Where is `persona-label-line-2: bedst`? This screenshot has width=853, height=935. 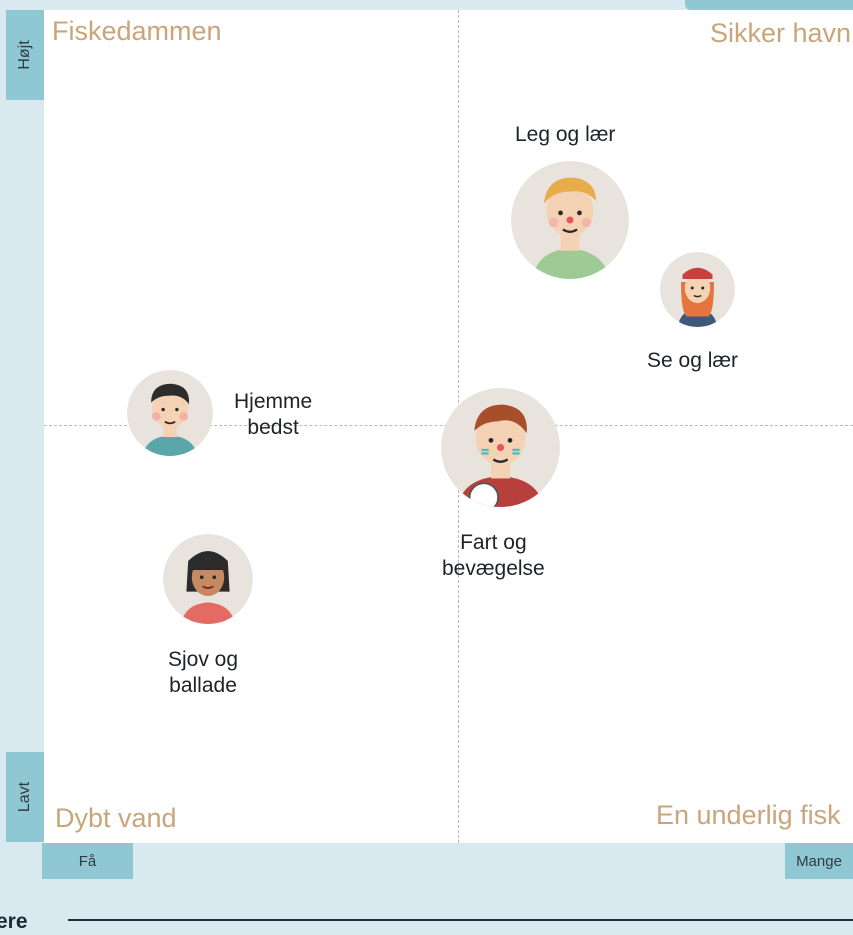 persona-label-line-2: bedst is located at coordinates (273, 427).